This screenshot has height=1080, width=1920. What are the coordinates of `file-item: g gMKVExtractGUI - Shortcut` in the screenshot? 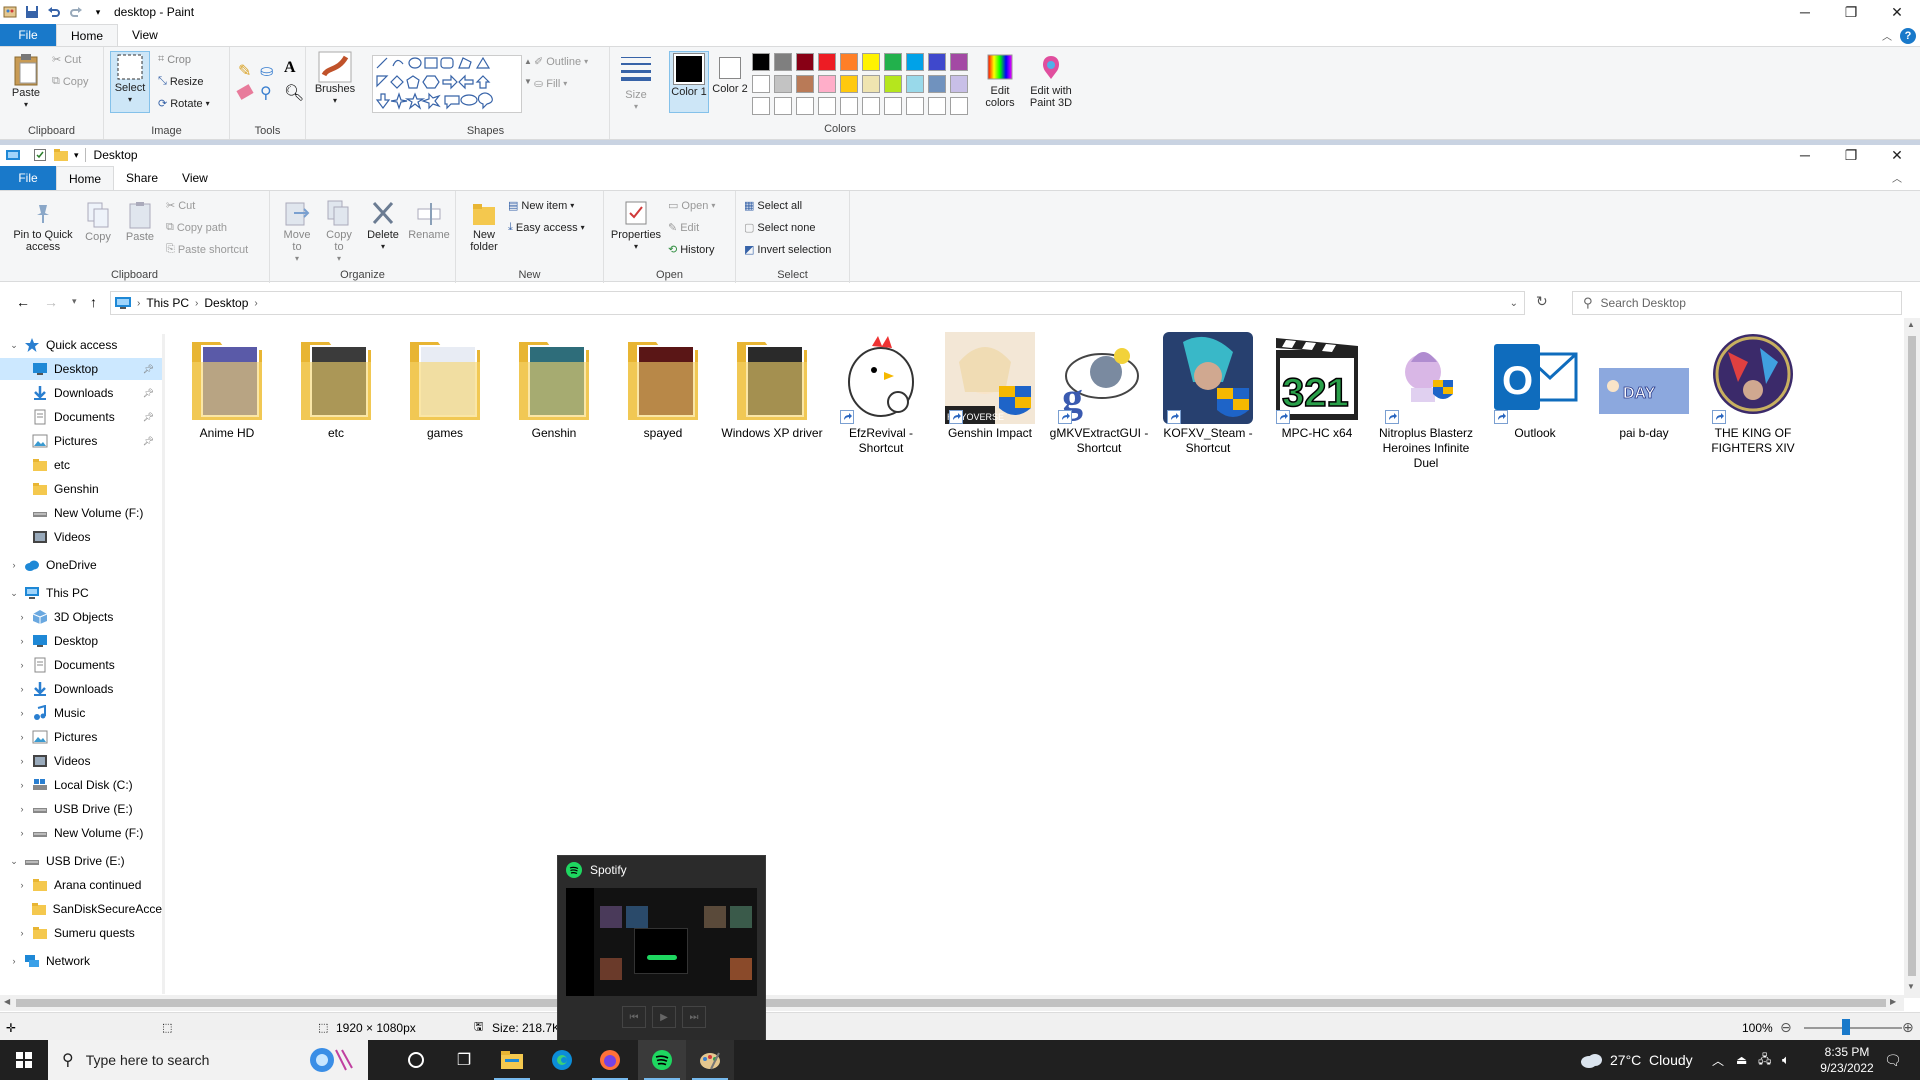 It's located at (1099, 394).